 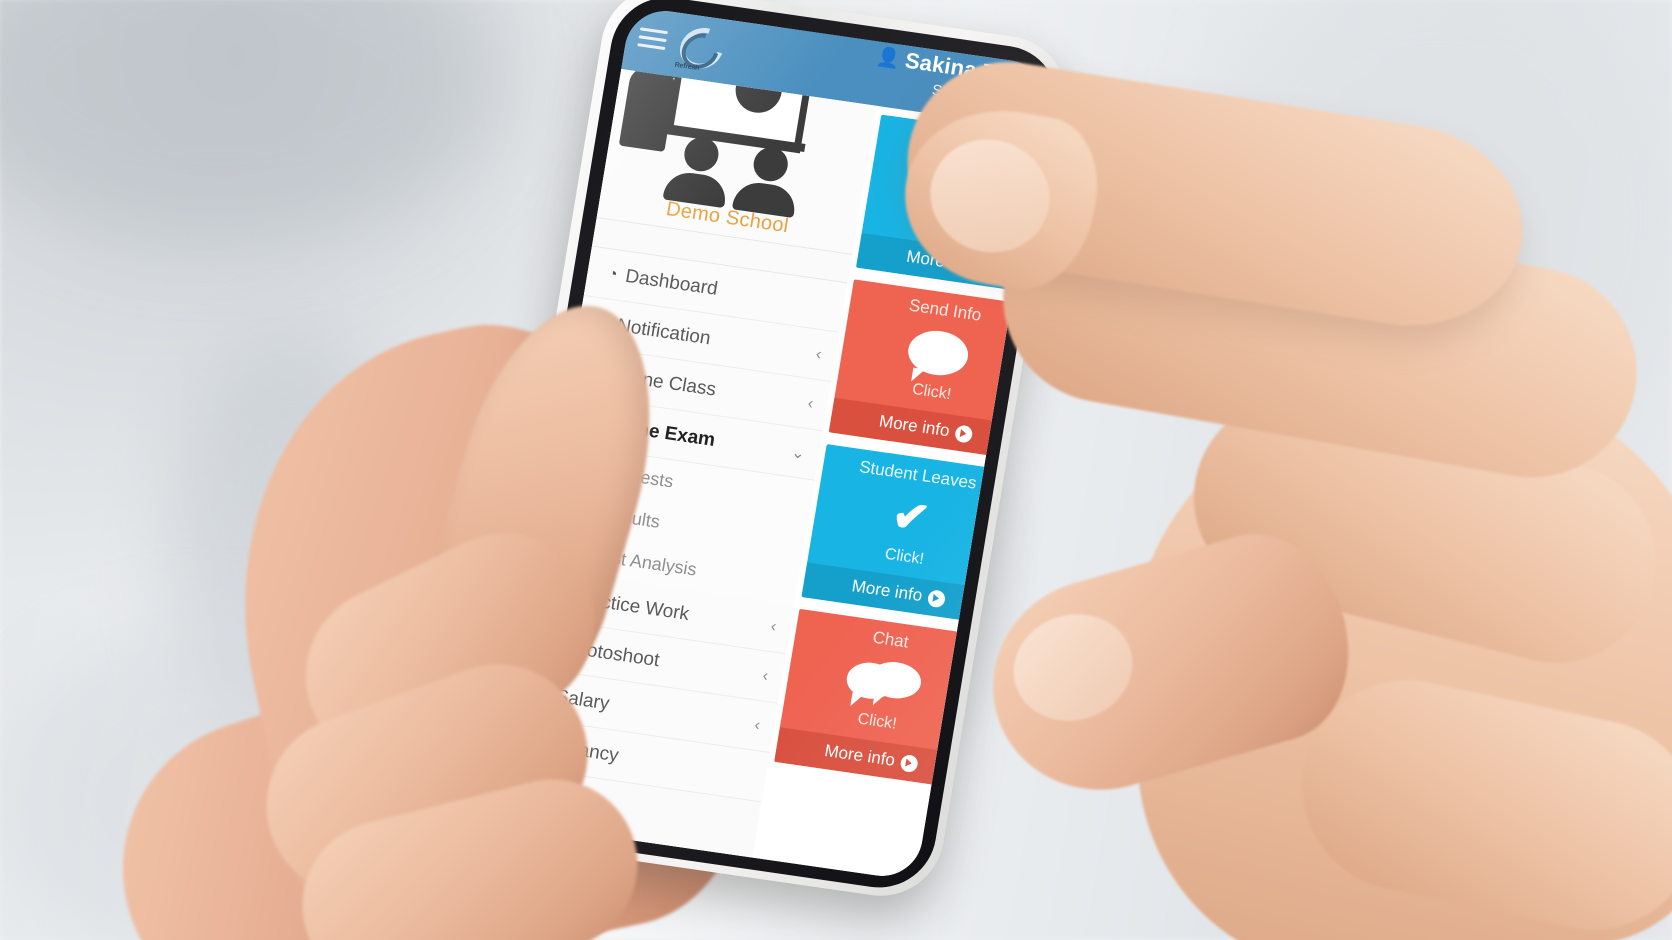 I want to click on speedometer-icon: ◔, so click(x=612, y=273).